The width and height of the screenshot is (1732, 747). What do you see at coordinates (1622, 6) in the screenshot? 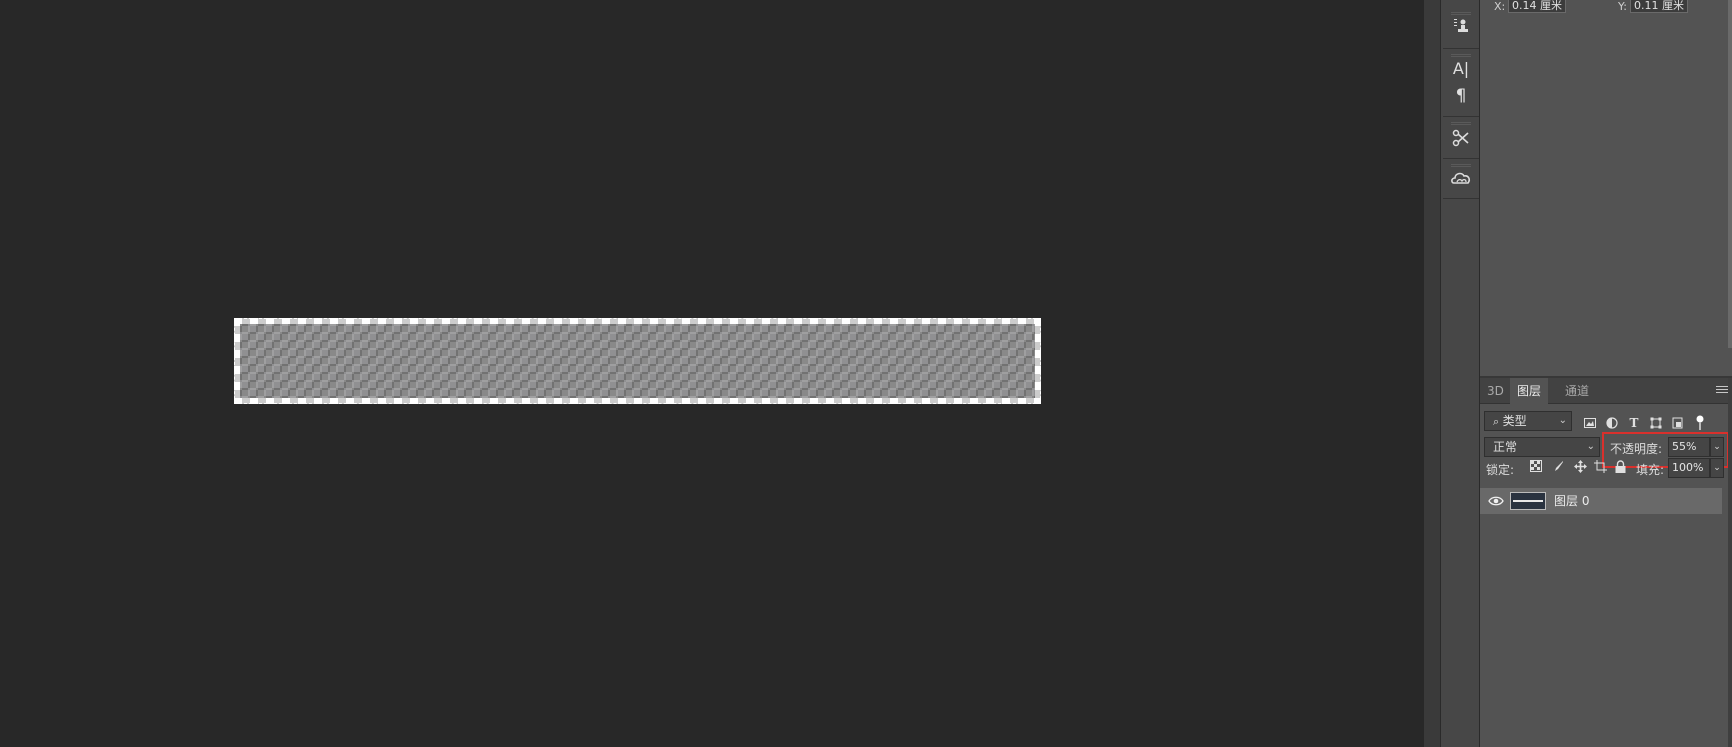
I see `y-coordinate-label: Y:` at bounding box center [1622, 6].